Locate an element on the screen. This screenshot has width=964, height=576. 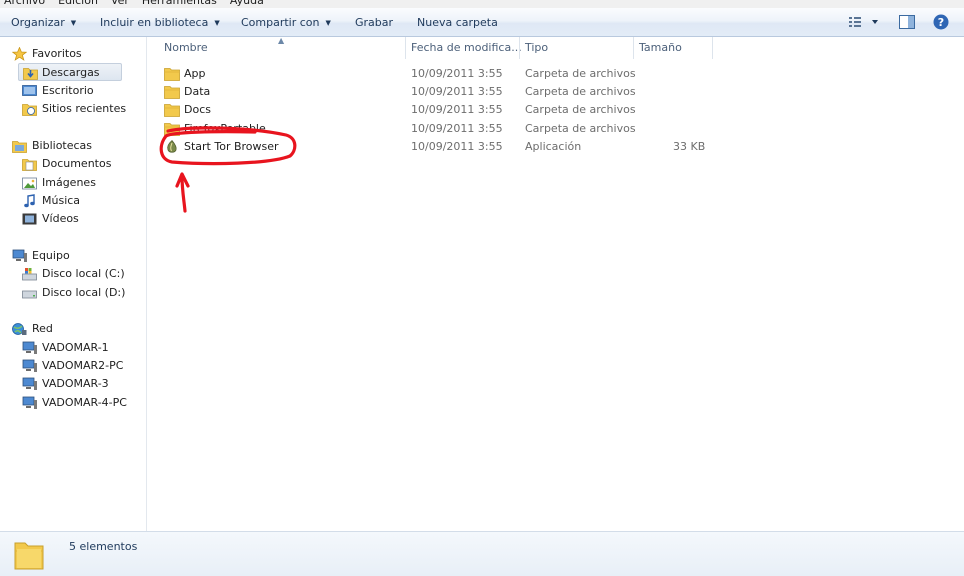
nav-disk-c-label: Disco local (C:) is located at coordinates (83, 273).